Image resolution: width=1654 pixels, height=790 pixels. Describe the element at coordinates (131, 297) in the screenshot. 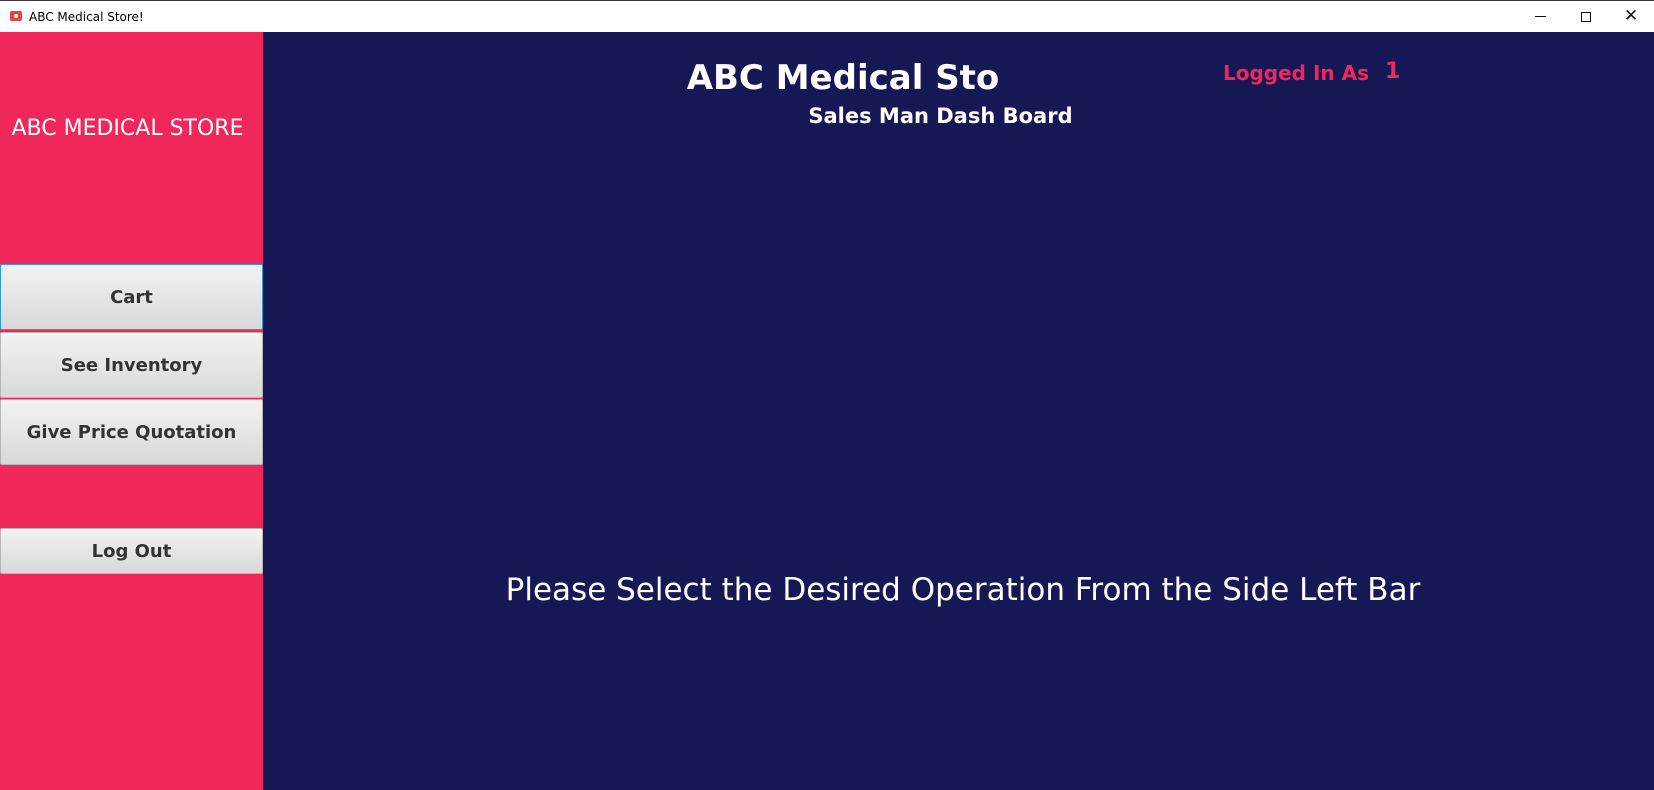

I see `cart-button: Cart` at that location.